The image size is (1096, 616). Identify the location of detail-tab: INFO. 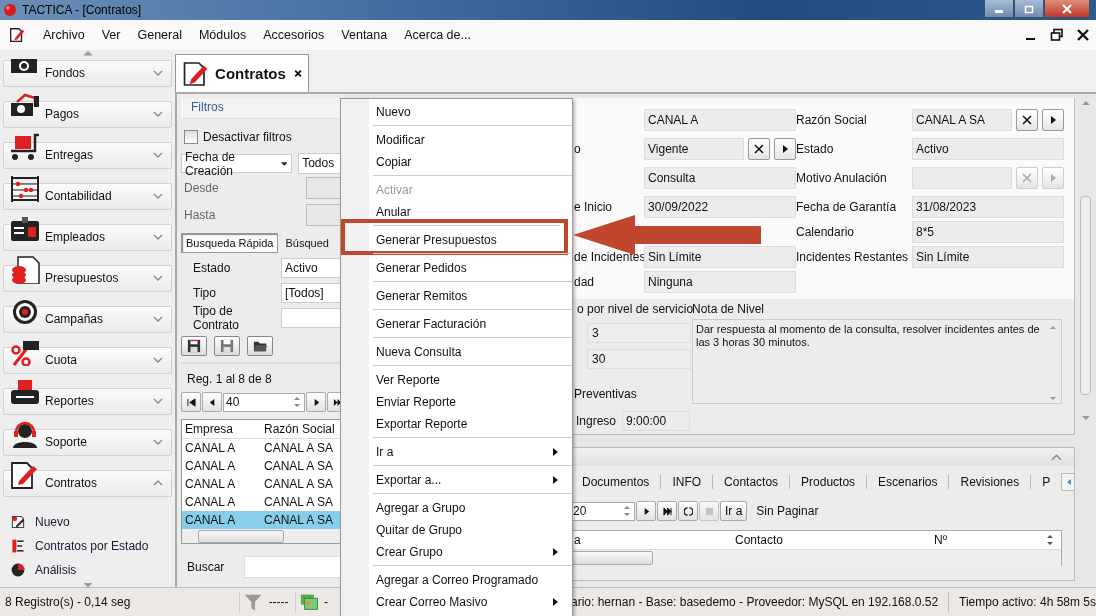
(686, 482).